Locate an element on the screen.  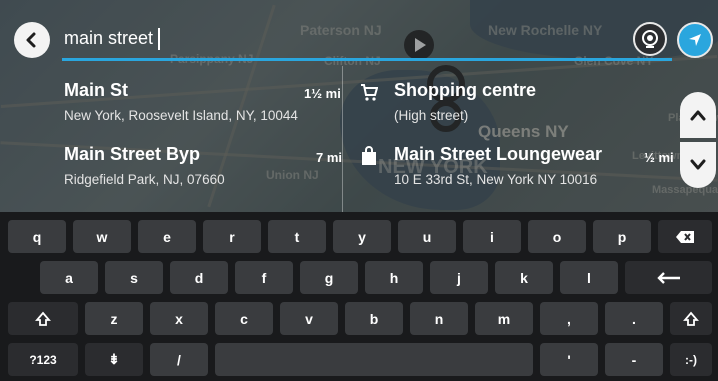
key-apostrophe: ' is located at coordinates (569, 359).